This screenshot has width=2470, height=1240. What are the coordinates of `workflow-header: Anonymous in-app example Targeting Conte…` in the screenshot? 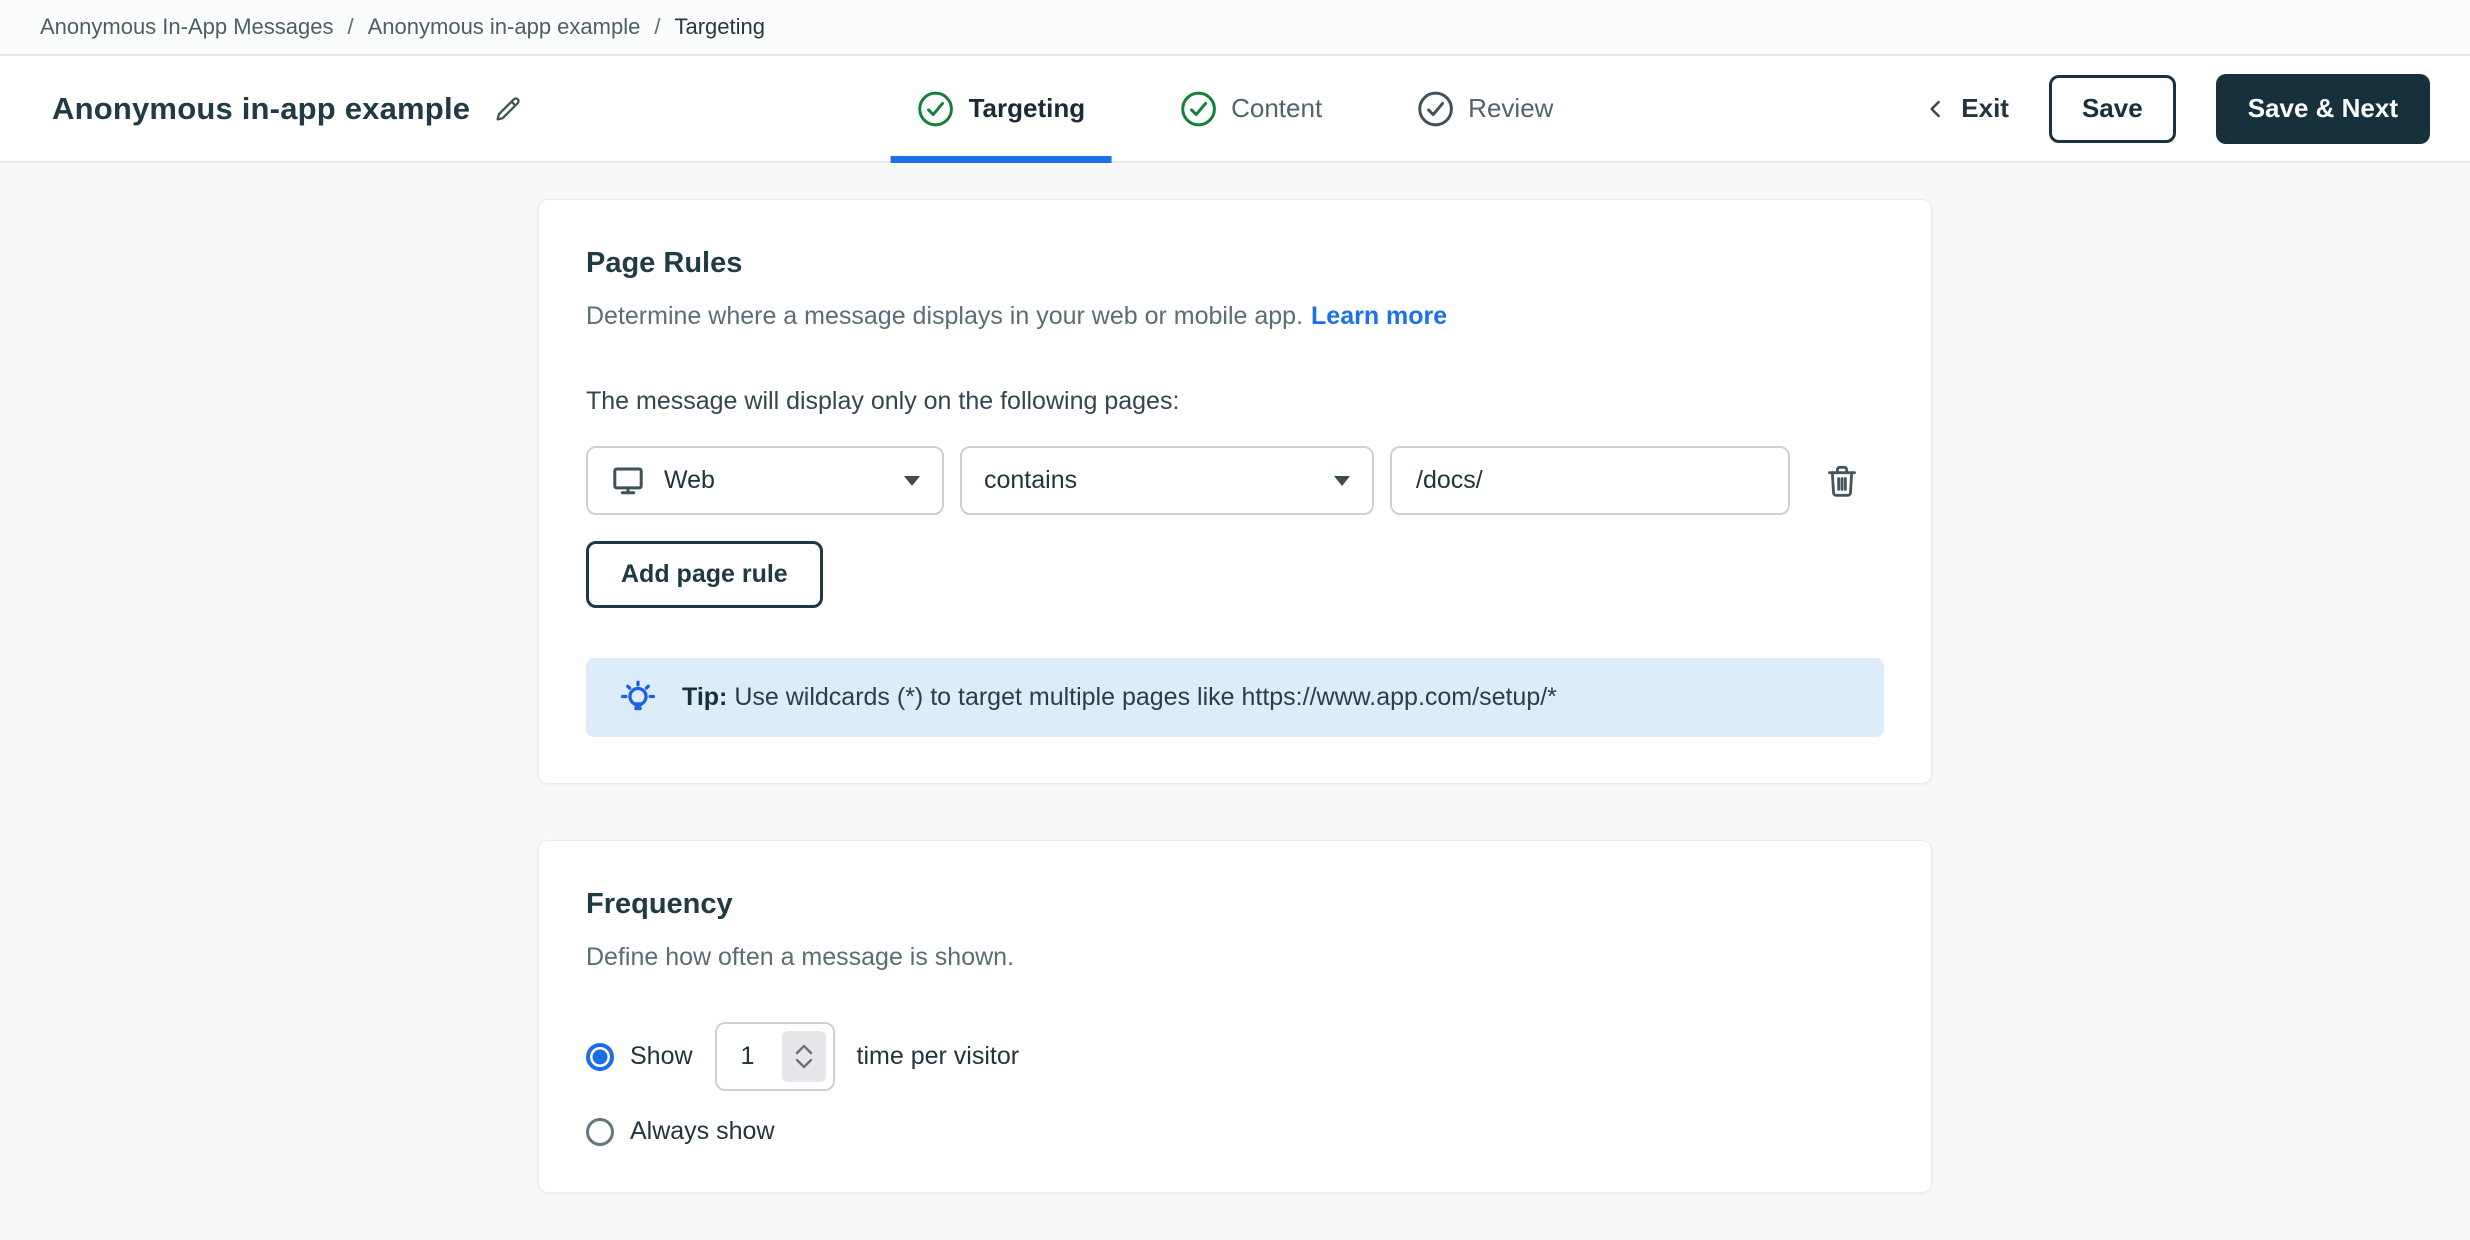 It's located at (1235, 109).